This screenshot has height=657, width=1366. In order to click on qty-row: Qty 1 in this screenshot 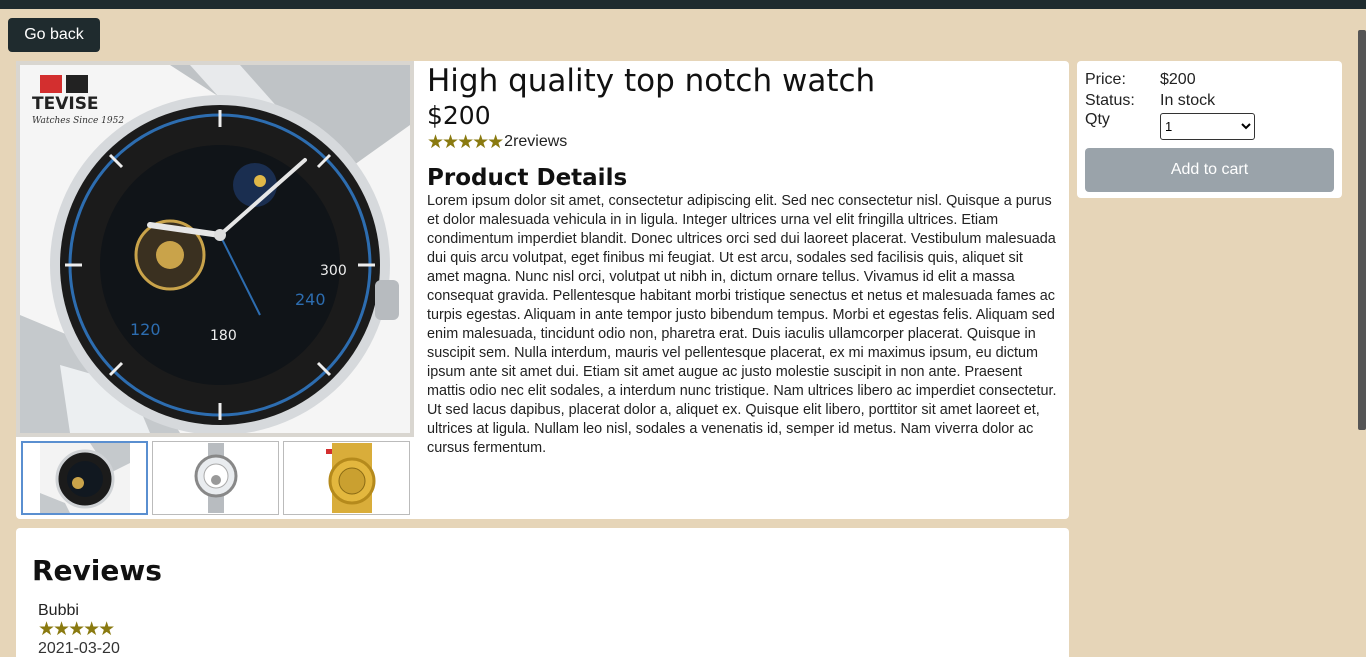, I will do `click(1209, 125)`.